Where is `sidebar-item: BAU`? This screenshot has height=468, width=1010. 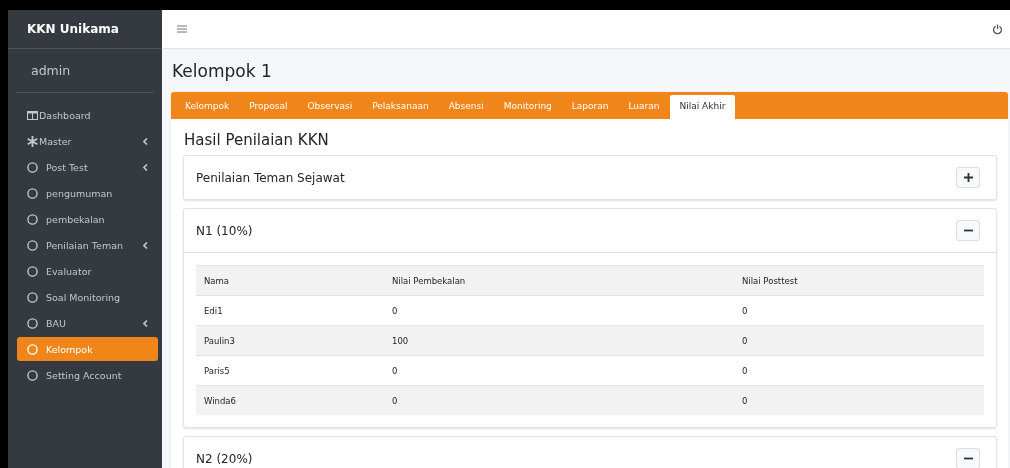 sidebar-item: BAU is located at coordinates (87, 323).